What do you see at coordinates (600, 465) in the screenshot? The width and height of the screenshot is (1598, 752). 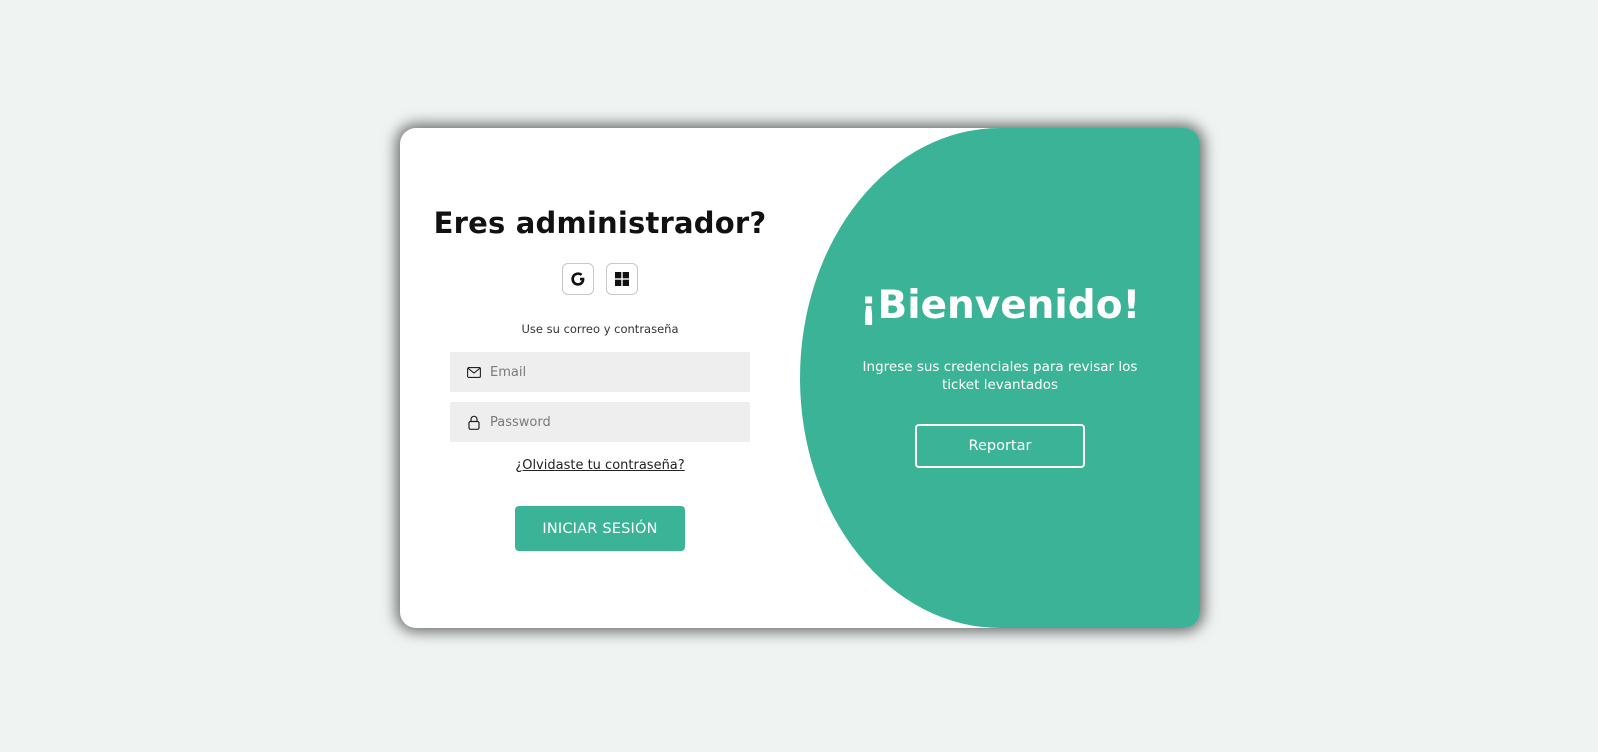 I see `forgot-password-link: ¿Olvidaste tu contraseña?` at bounding box center [600, 465].